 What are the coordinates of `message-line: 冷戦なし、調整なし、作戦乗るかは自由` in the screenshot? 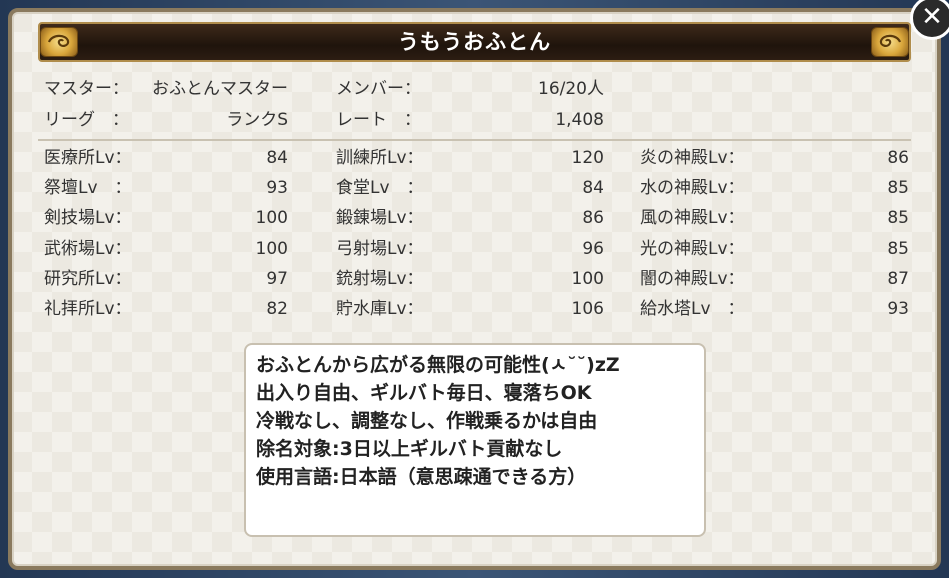 It's located at (427, 421).